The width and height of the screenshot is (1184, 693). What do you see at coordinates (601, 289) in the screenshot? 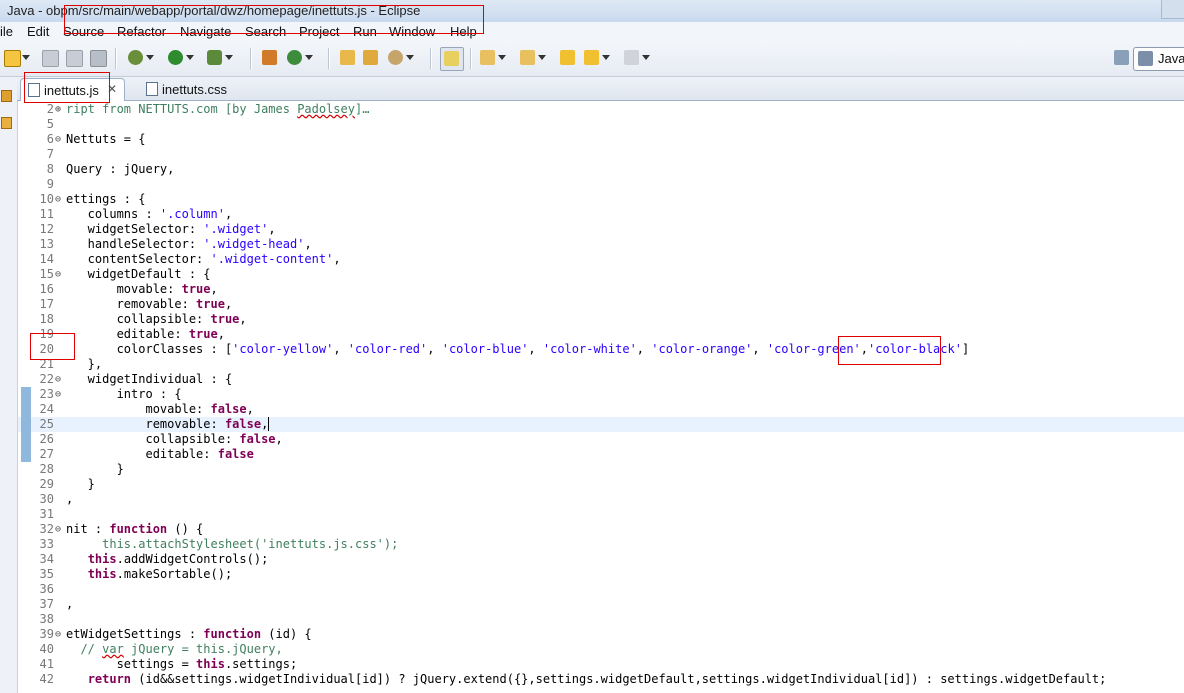
I see `code-line: 16 movable: true,` at bounding box center [601, 289].